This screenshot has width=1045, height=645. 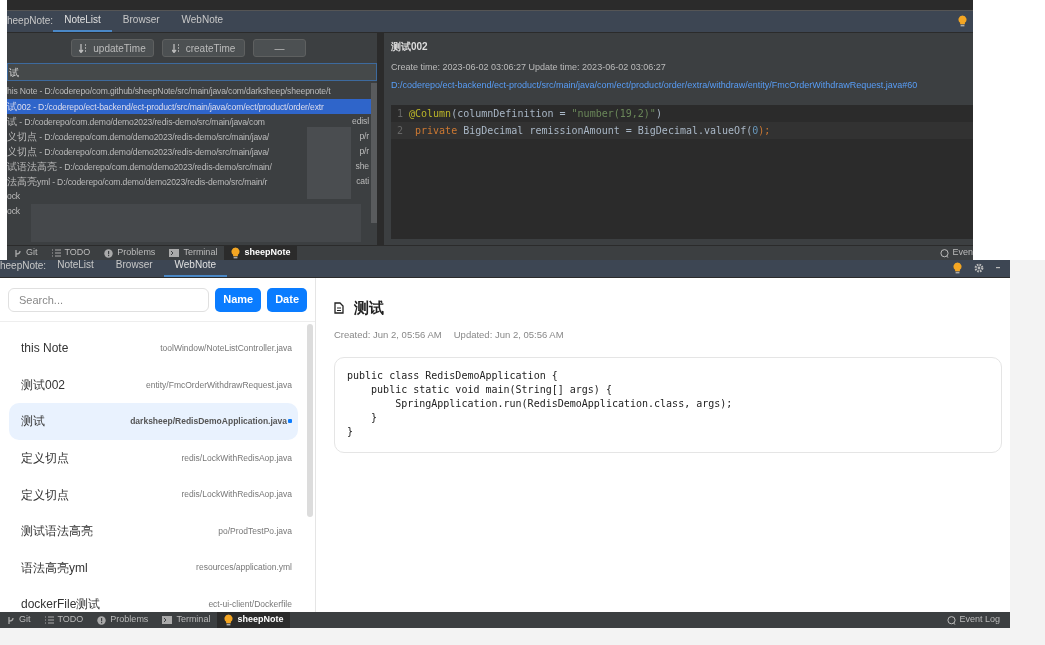 What do you see at coordinates (255, 531) in the screenshot?
I see `note-path: po/ProdTestPo.java` at bounding box center [255, 531].